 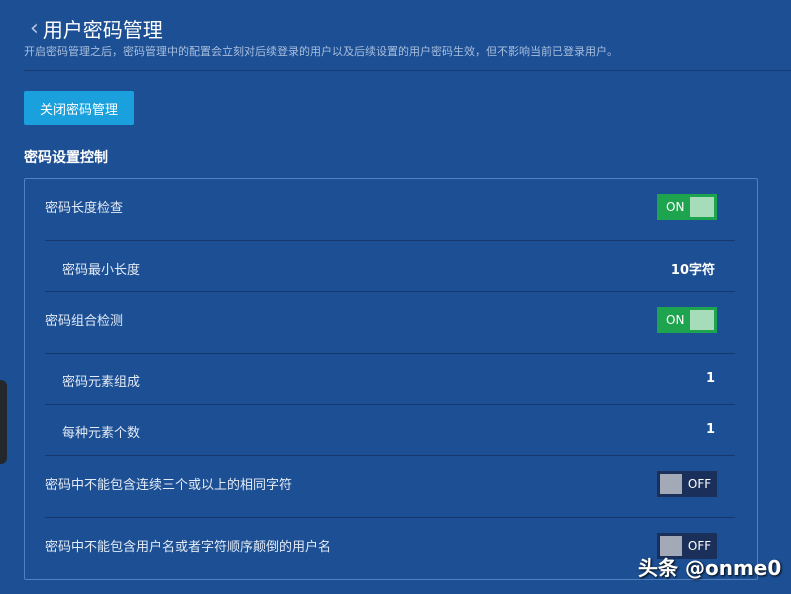 What do you see at coordinates (84, 208) in the screenshot?
I see `row-label: 密码长度检查` at bounding box center [84, 208].